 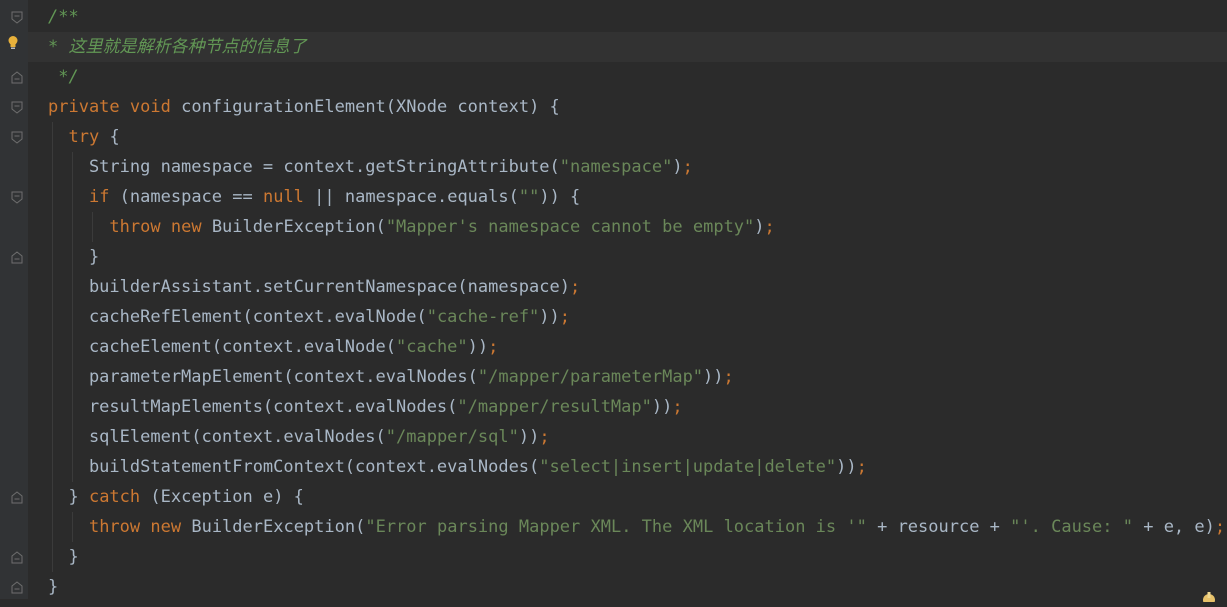 What do you see at coordinates (217, 437) in the screenshot?
I see `code-token: sqlElement(context.evalNodes(` at bounding box center [217, 437].